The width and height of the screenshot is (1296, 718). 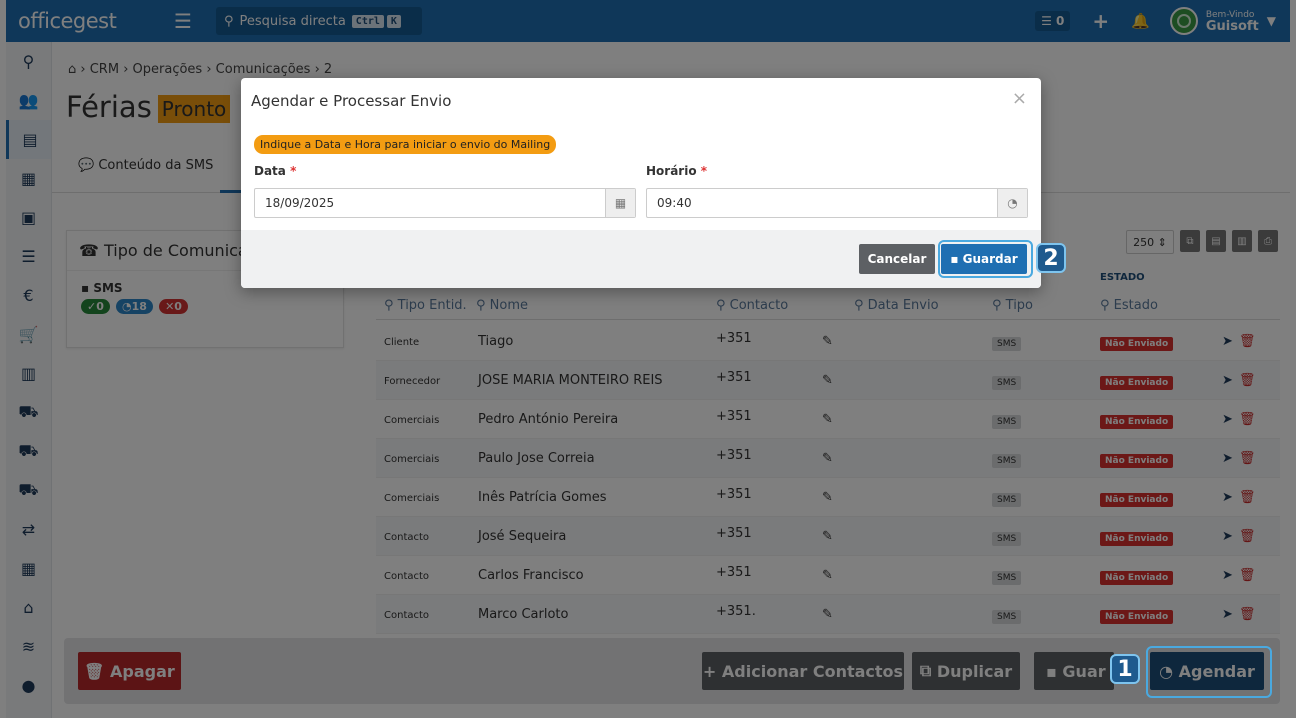 I want to click on modal-footer: Cancelar ▪ Guardar, so click(x=641, y=259).